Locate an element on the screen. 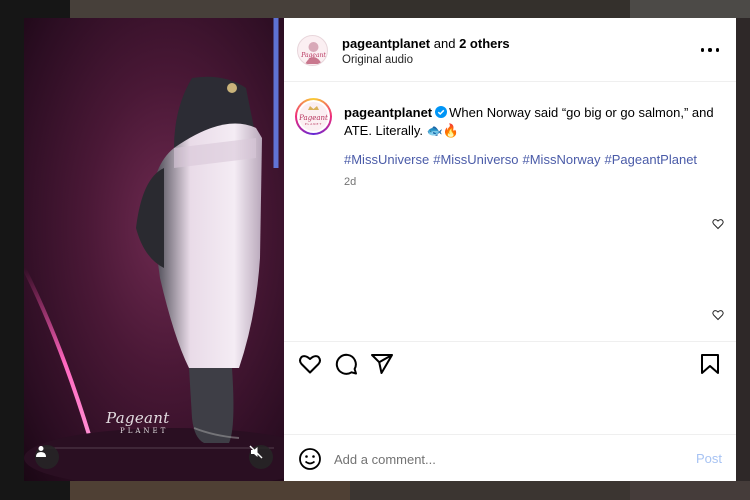 This screenshot has width=750, height=500. coauthors-link: 2 others is located at coordinates (484, 43).